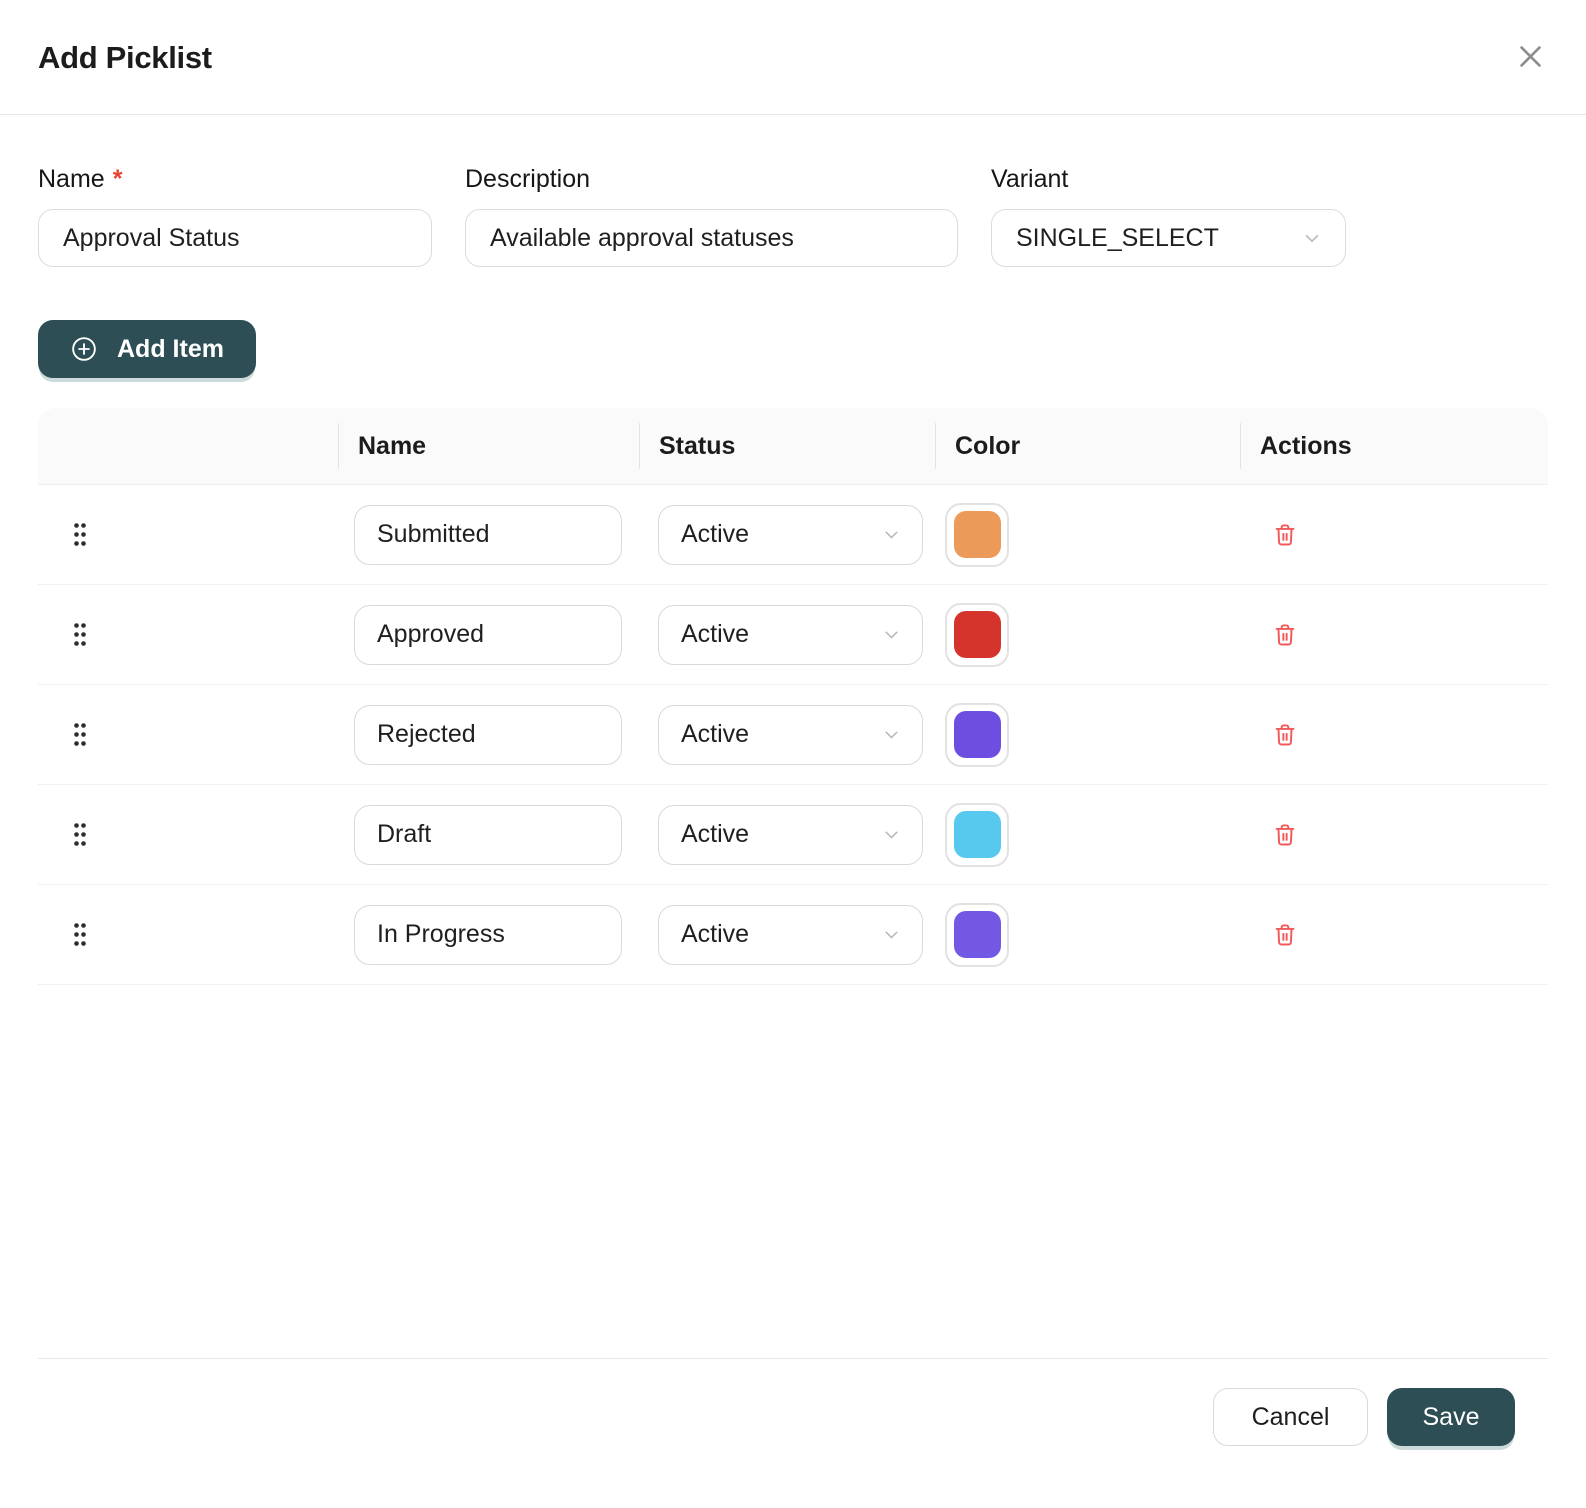 The height and width of the screenshot is (1508, 1586). I want to click on close-icon, so click(1530, 56).